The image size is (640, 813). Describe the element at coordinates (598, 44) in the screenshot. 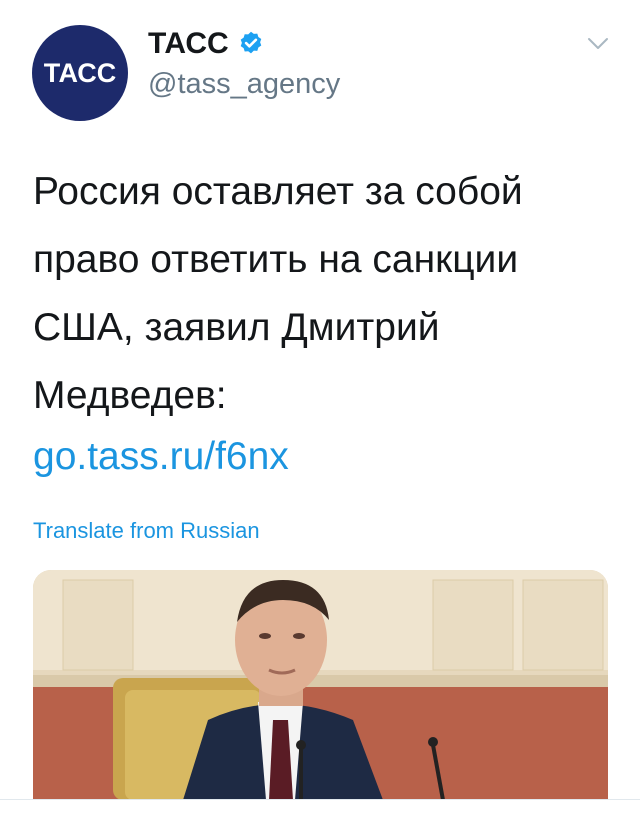

I see `chevron-down-icon` at that location.